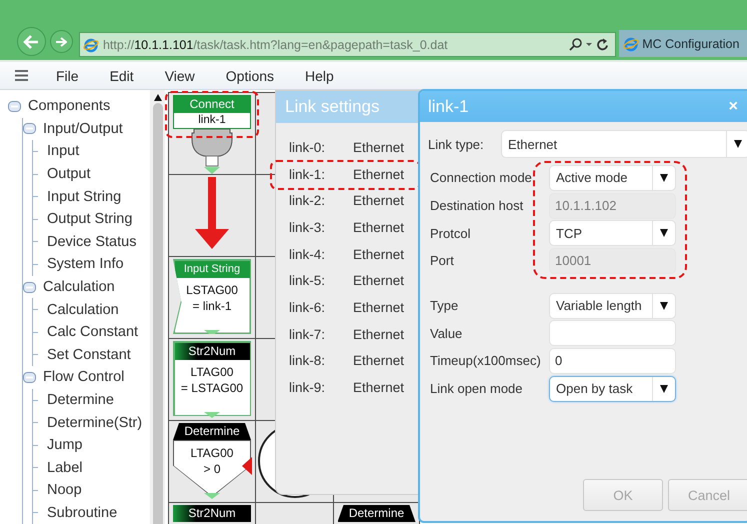  Describe the element at coordinates (612, 361) in the screenshot. I see `text-field: 0` at that location.